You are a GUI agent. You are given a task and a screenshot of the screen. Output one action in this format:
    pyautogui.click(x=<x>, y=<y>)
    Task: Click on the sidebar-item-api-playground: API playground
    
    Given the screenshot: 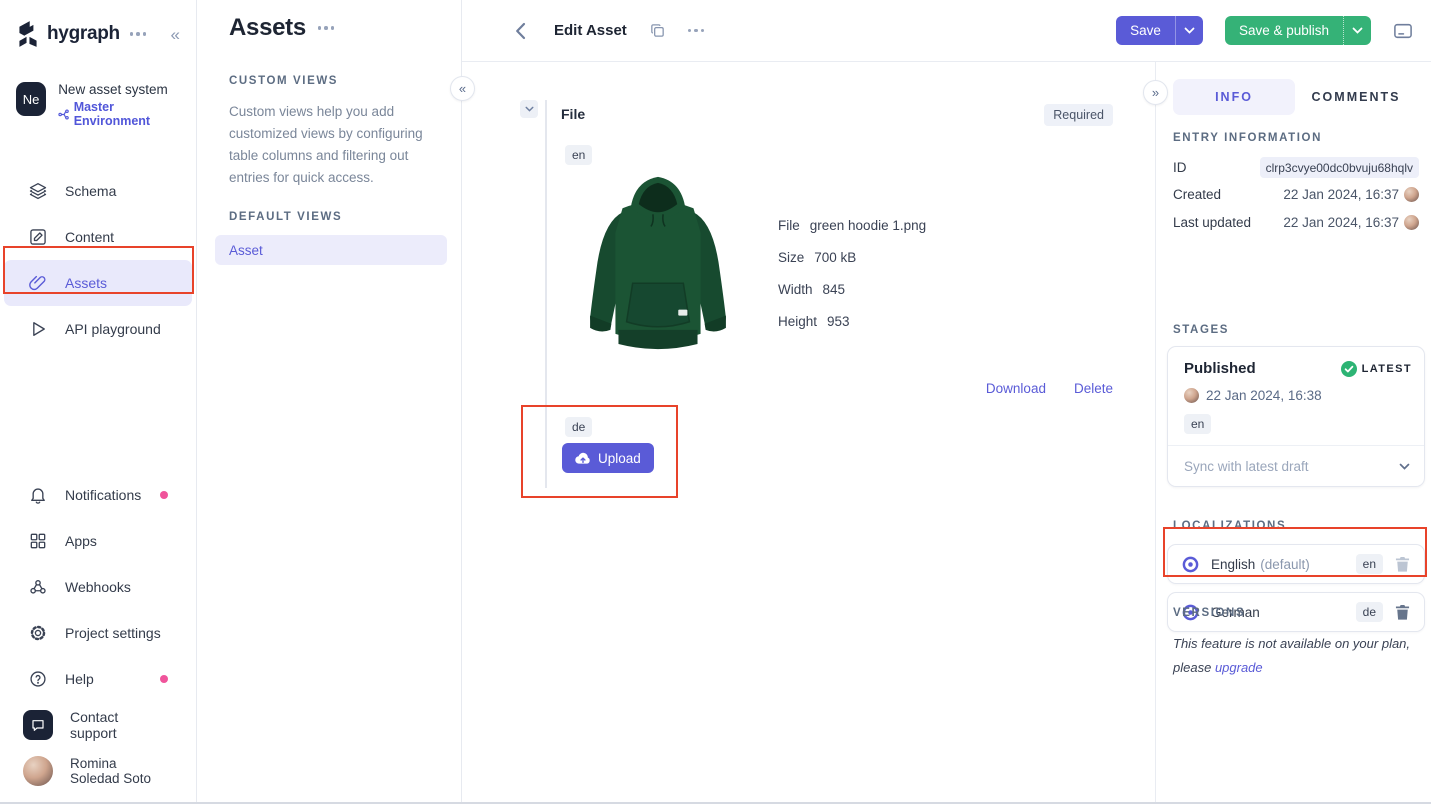 What is the action you would take?
    pyautogui.click(x=98, y=329)
    